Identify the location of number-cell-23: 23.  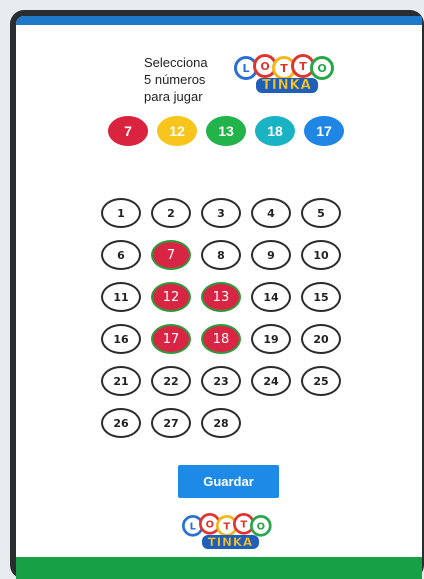
(221, 381).